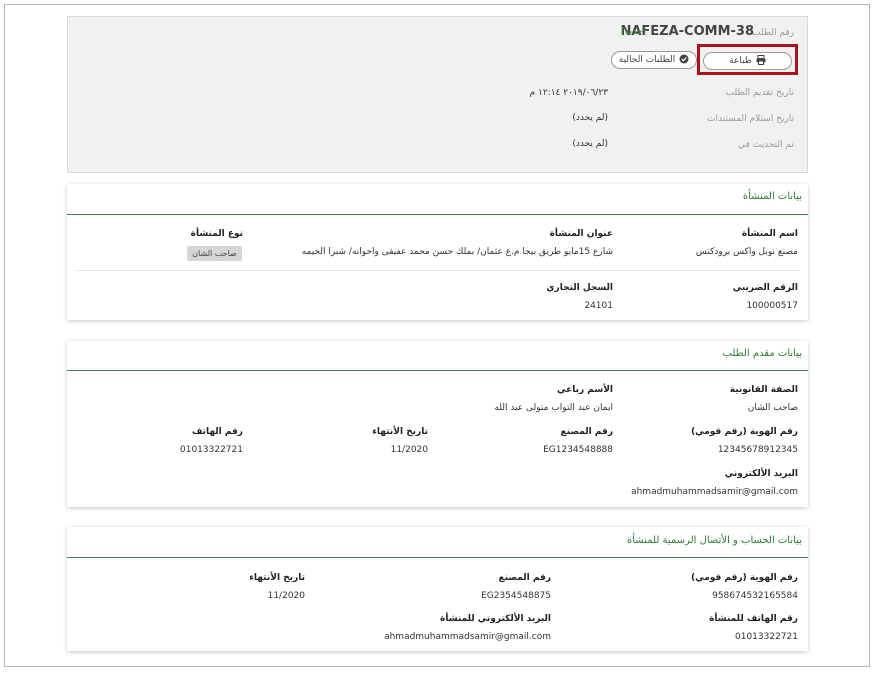 This screenshot has height=673, width=876. Describe the element at coordinates (747, 59) in the screenshot. I see `print-button-highlight` at that location.